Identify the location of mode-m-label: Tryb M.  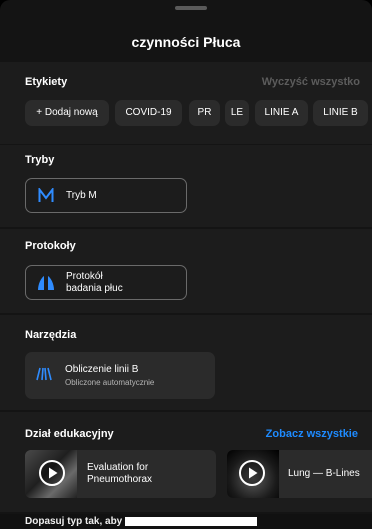
(81, 195).